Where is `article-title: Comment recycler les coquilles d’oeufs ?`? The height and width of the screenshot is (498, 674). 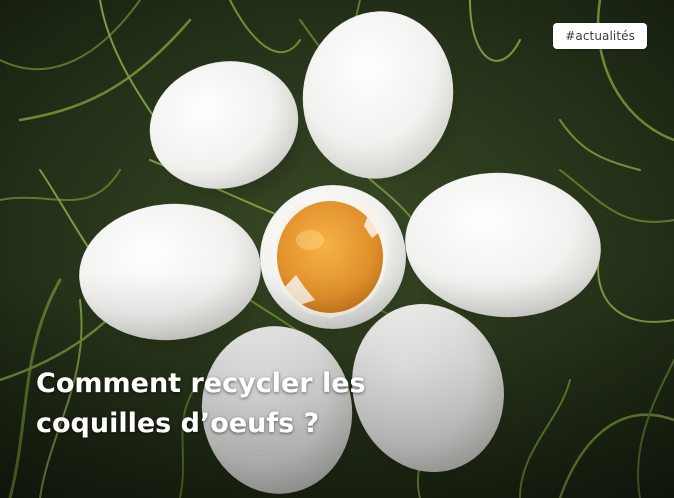
article-title: Comment recycler les coquilles d’oeufs ? is located at coordinates (266, 404).